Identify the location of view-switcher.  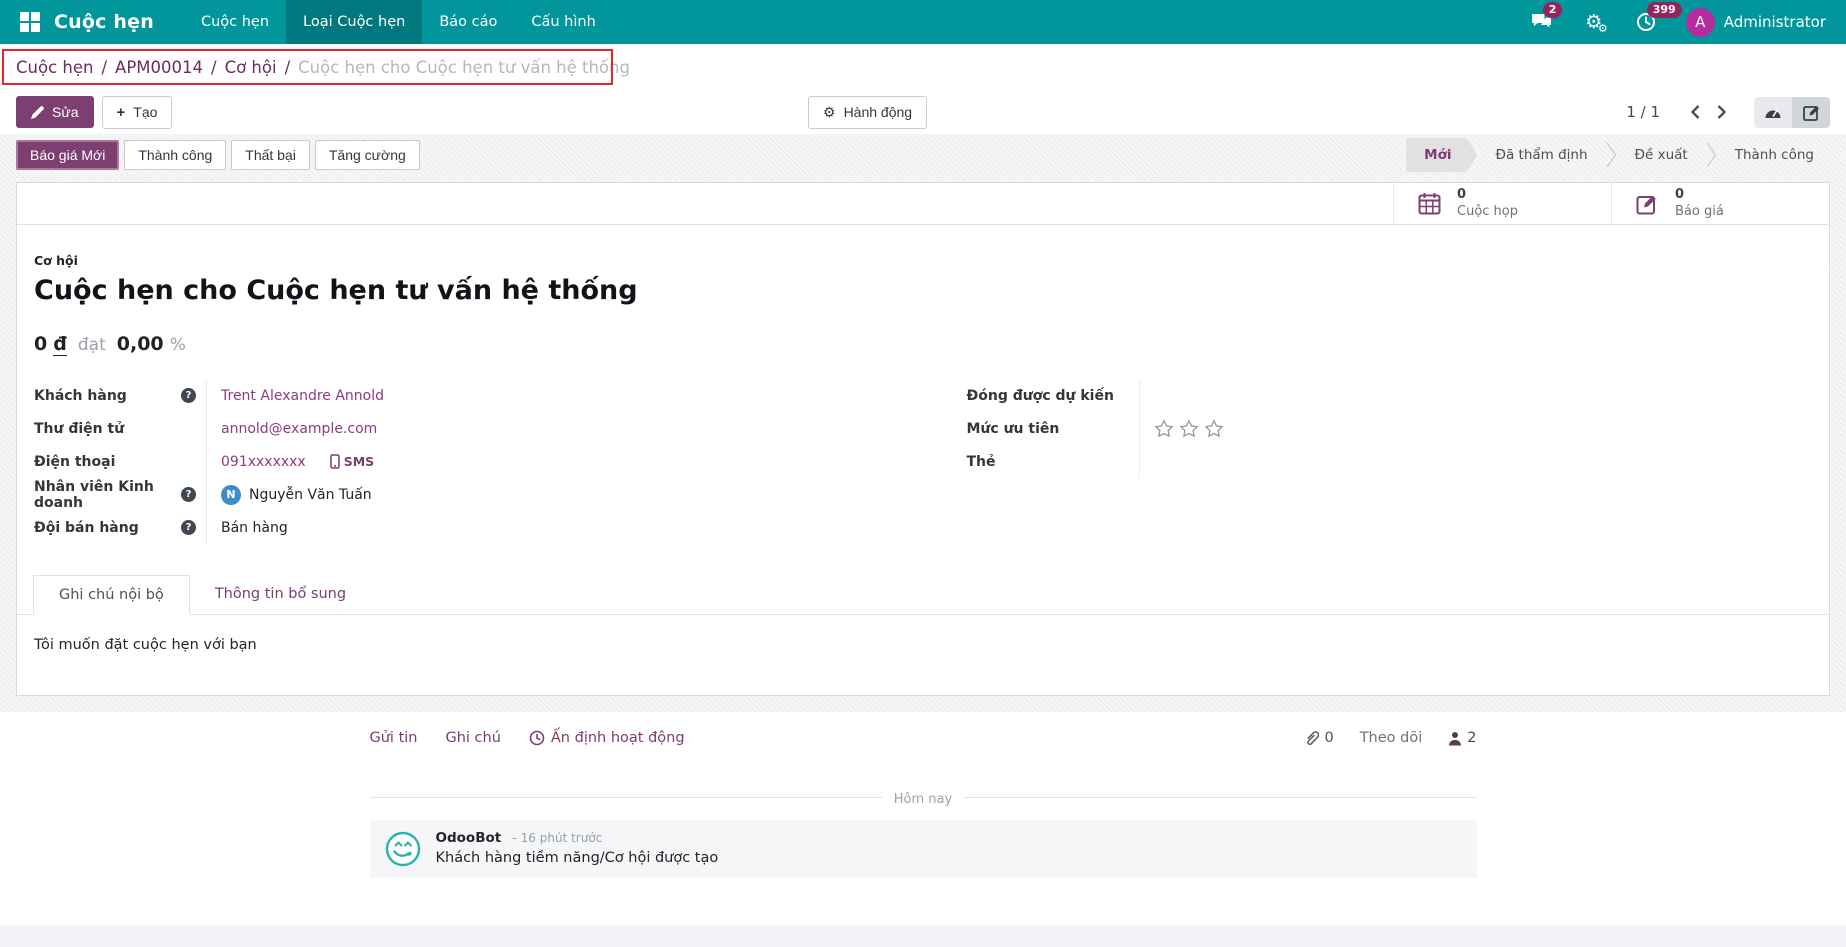
(1792, 112).